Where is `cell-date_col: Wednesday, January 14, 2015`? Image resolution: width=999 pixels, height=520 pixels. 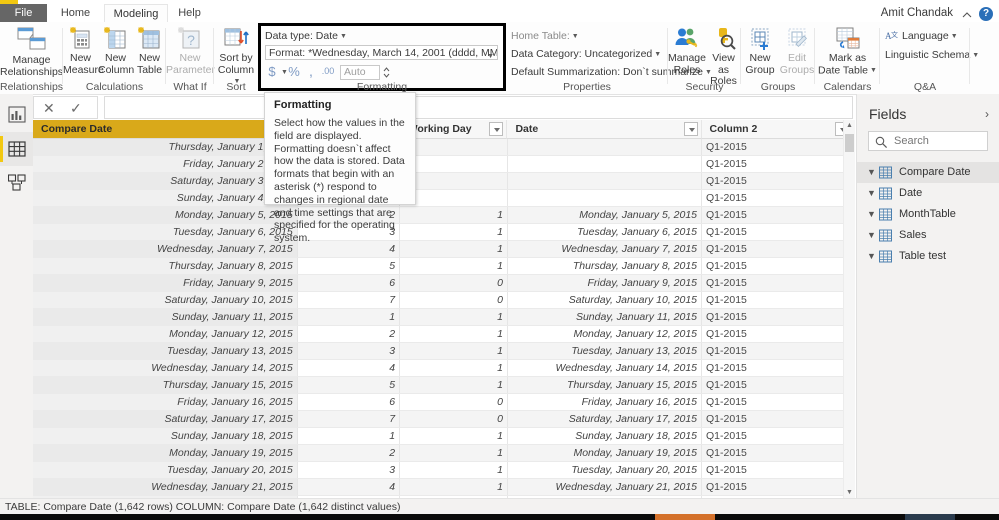 cell-date_col: Wednesday, January 14, 2015 is located at coordinates (605, 368).